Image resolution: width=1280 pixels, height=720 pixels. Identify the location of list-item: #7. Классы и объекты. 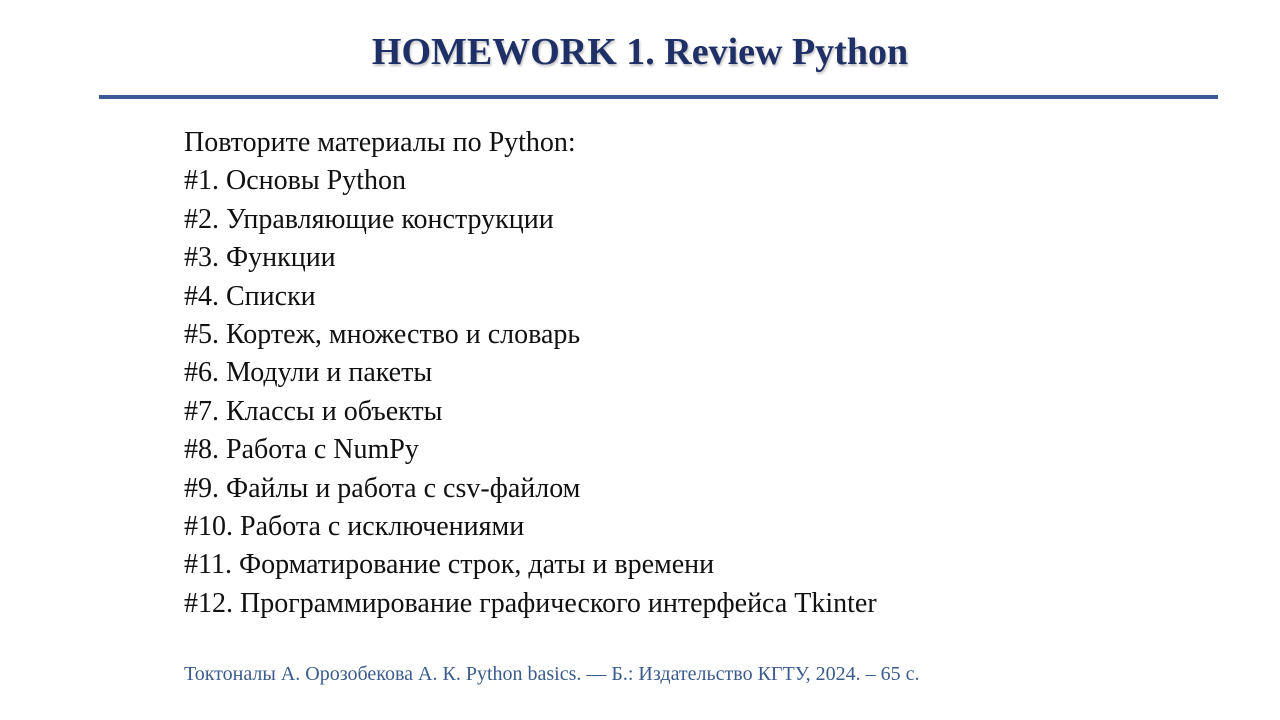
(313, 411).